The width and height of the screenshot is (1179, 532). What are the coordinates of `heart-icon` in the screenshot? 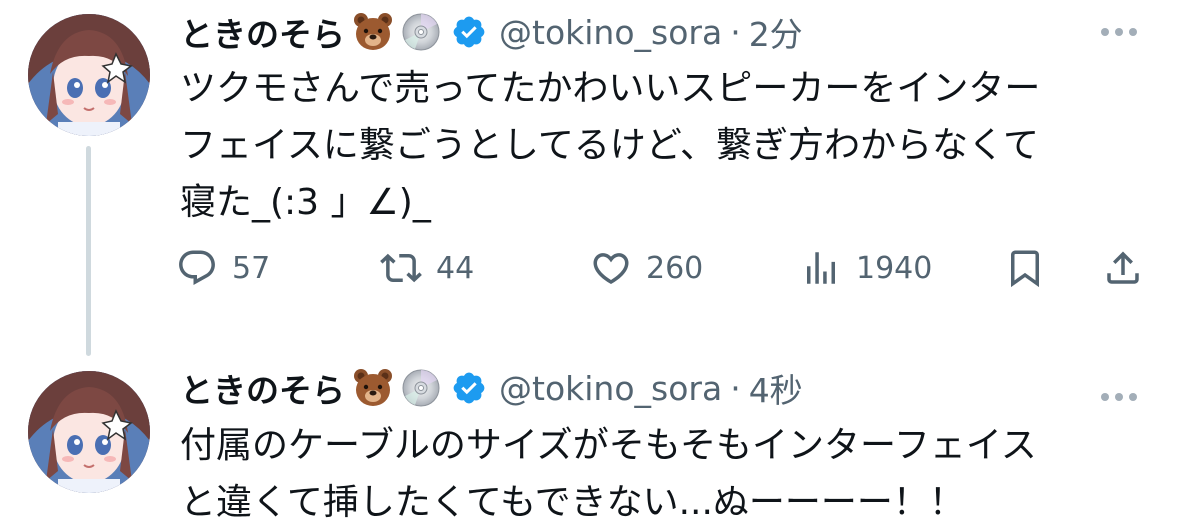 It's located at (611, 269).